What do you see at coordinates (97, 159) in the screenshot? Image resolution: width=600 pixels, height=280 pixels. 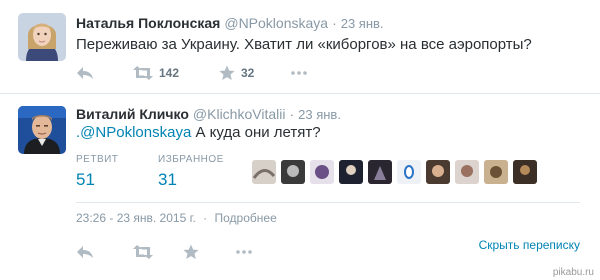 I see `retweet-stat-label: РЕТВИТ` at bounding box center [97, 159].